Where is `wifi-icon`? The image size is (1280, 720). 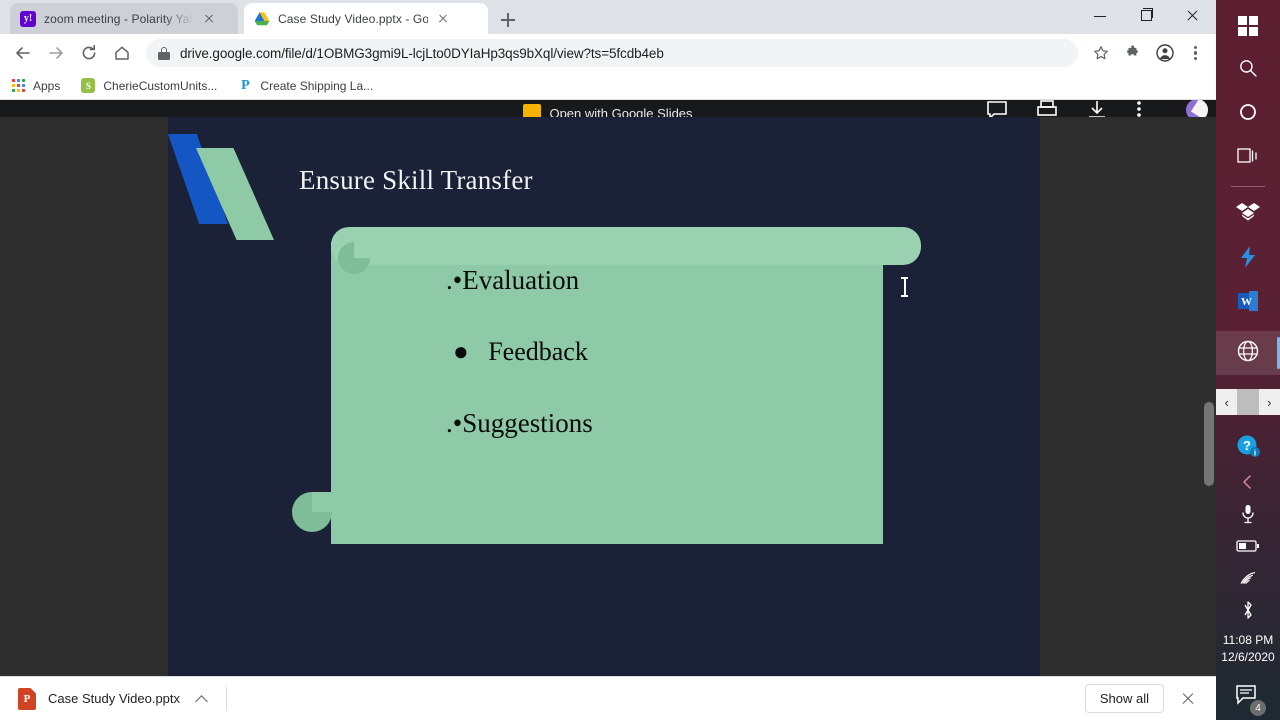
wifi-icon is located at coordinates (1248, 578).